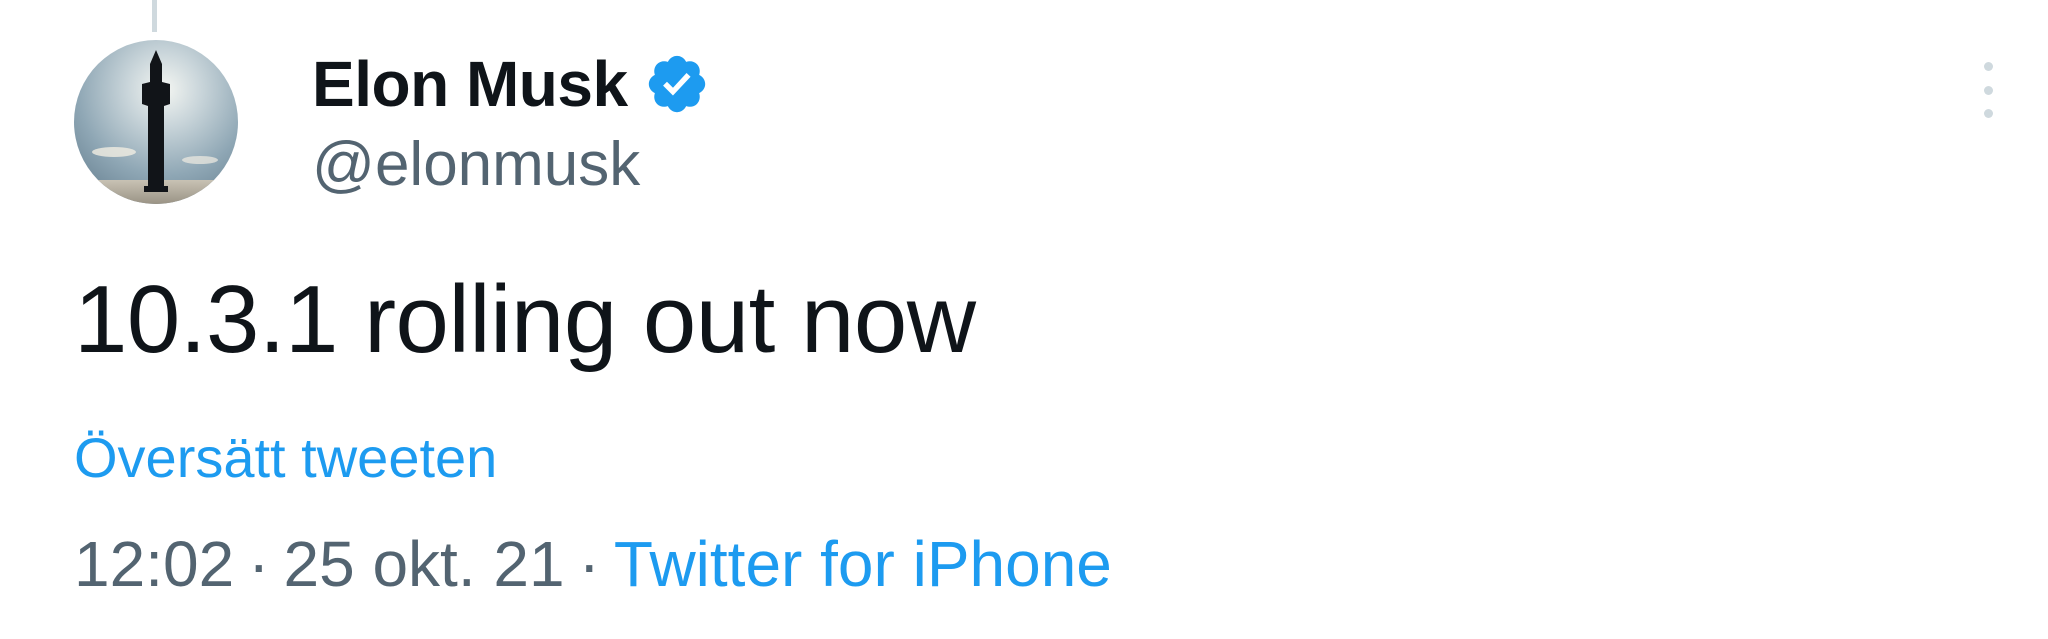 This screenshot has width=2048, height=639. I want to click on tweet-metadata: 12:02 · 25 okt. 21 · Twitter for iPhone, so click(593, 564).